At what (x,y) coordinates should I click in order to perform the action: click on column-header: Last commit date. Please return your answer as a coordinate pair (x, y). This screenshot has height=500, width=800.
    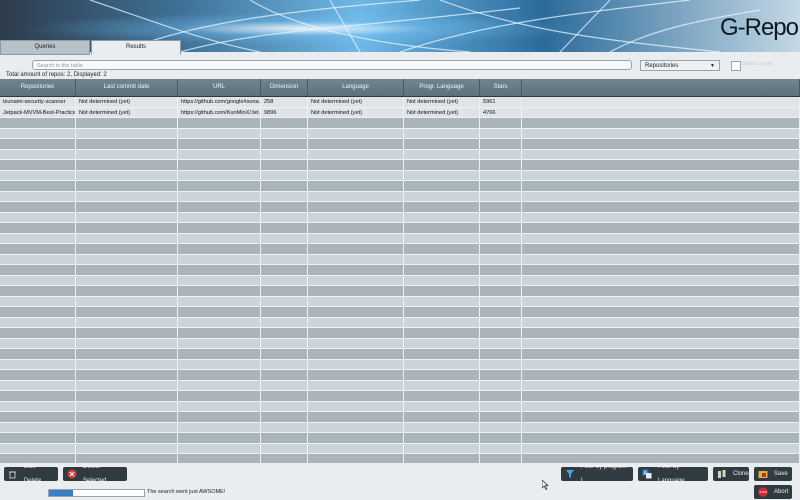
    Looking at the image, I should click on (127, 87).